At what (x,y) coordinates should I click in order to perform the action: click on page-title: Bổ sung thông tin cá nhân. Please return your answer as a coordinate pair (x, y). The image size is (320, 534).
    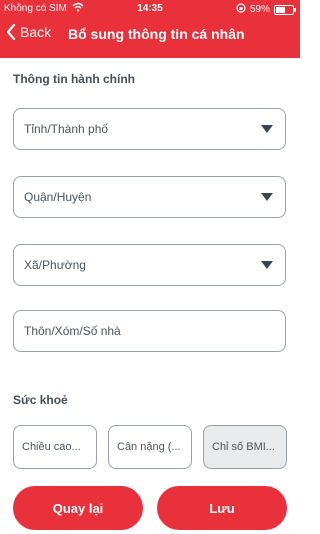
    Looking at the image, I should click on (156, 34).